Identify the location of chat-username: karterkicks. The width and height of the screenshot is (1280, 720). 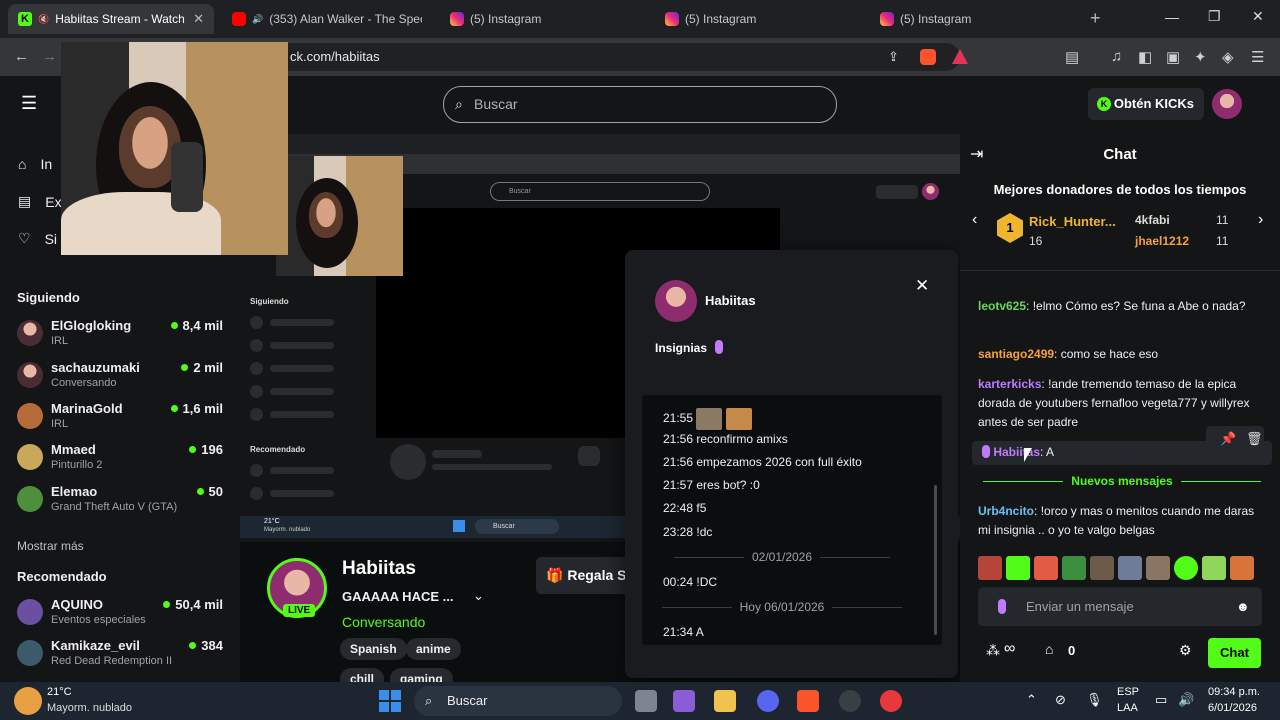
(1009, 384).